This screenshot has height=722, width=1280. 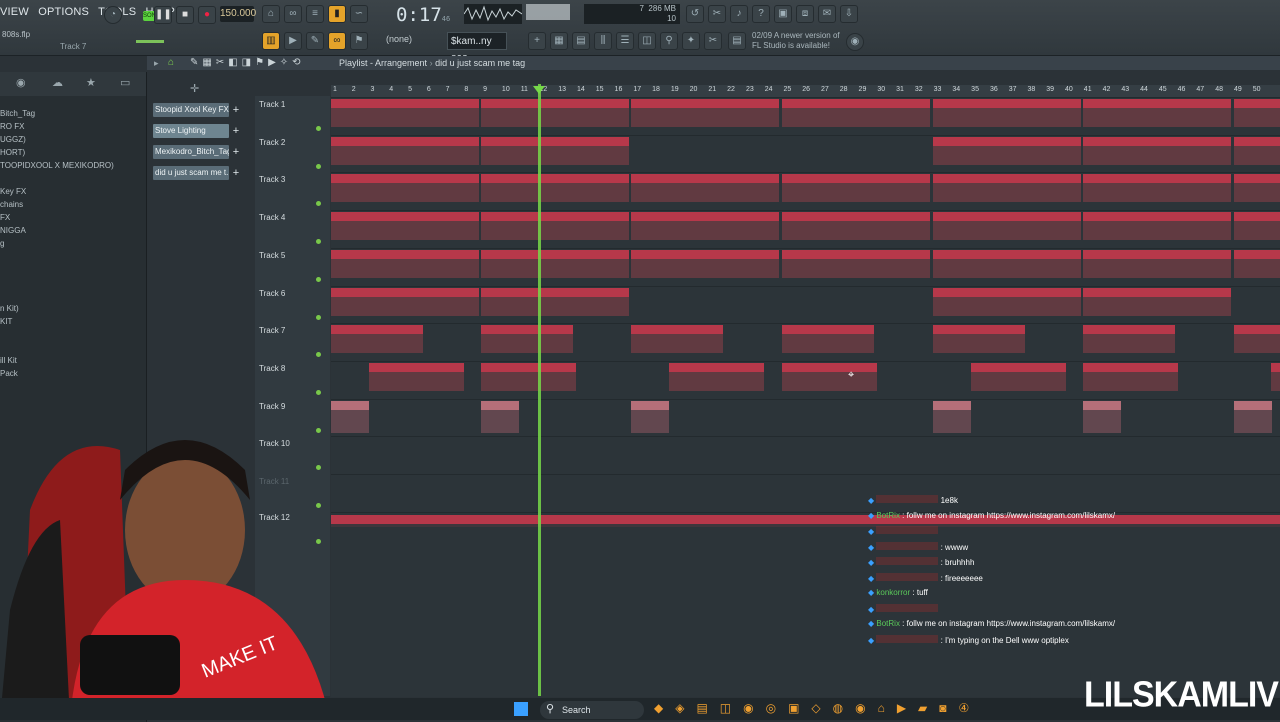 What do you see at coordinates (359, 41) in the screenshot?
I see `stamp-icon: ⚑` at bounding box center [359, 41].